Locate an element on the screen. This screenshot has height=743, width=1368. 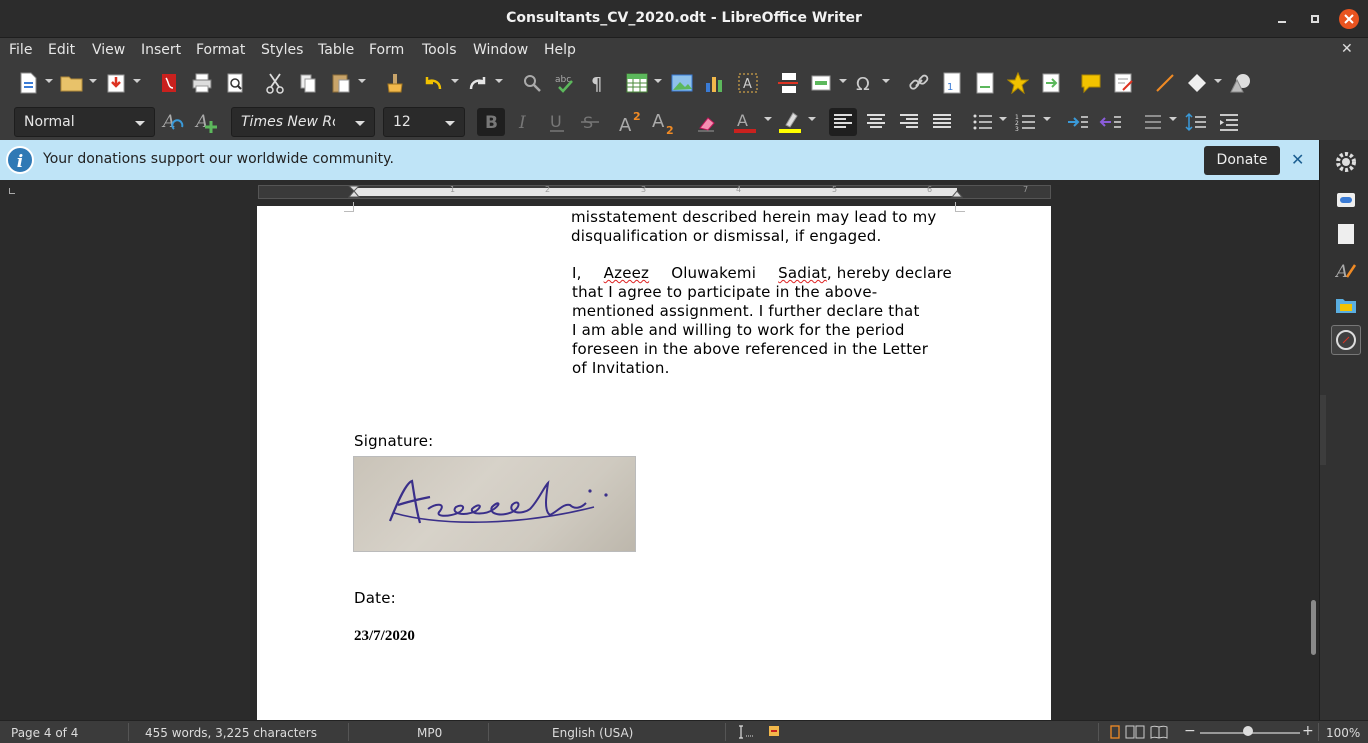
find-replace-icon is located at coordinates (532, 83).